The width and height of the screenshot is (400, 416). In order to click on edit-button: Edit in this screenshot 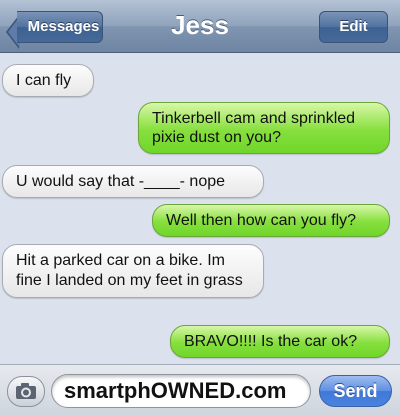, I will do `click(353, 27)`.